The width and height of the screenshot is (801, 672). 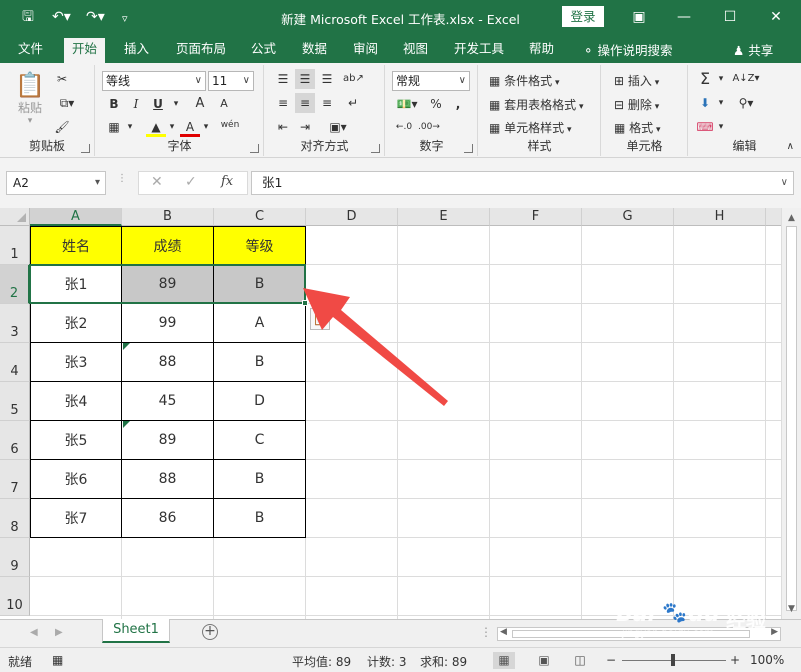 What do you see at coordinates (125, 19) in the screenshot?
I see `customize-quick-access-icon: ▿` at bounding box center [125, 19].